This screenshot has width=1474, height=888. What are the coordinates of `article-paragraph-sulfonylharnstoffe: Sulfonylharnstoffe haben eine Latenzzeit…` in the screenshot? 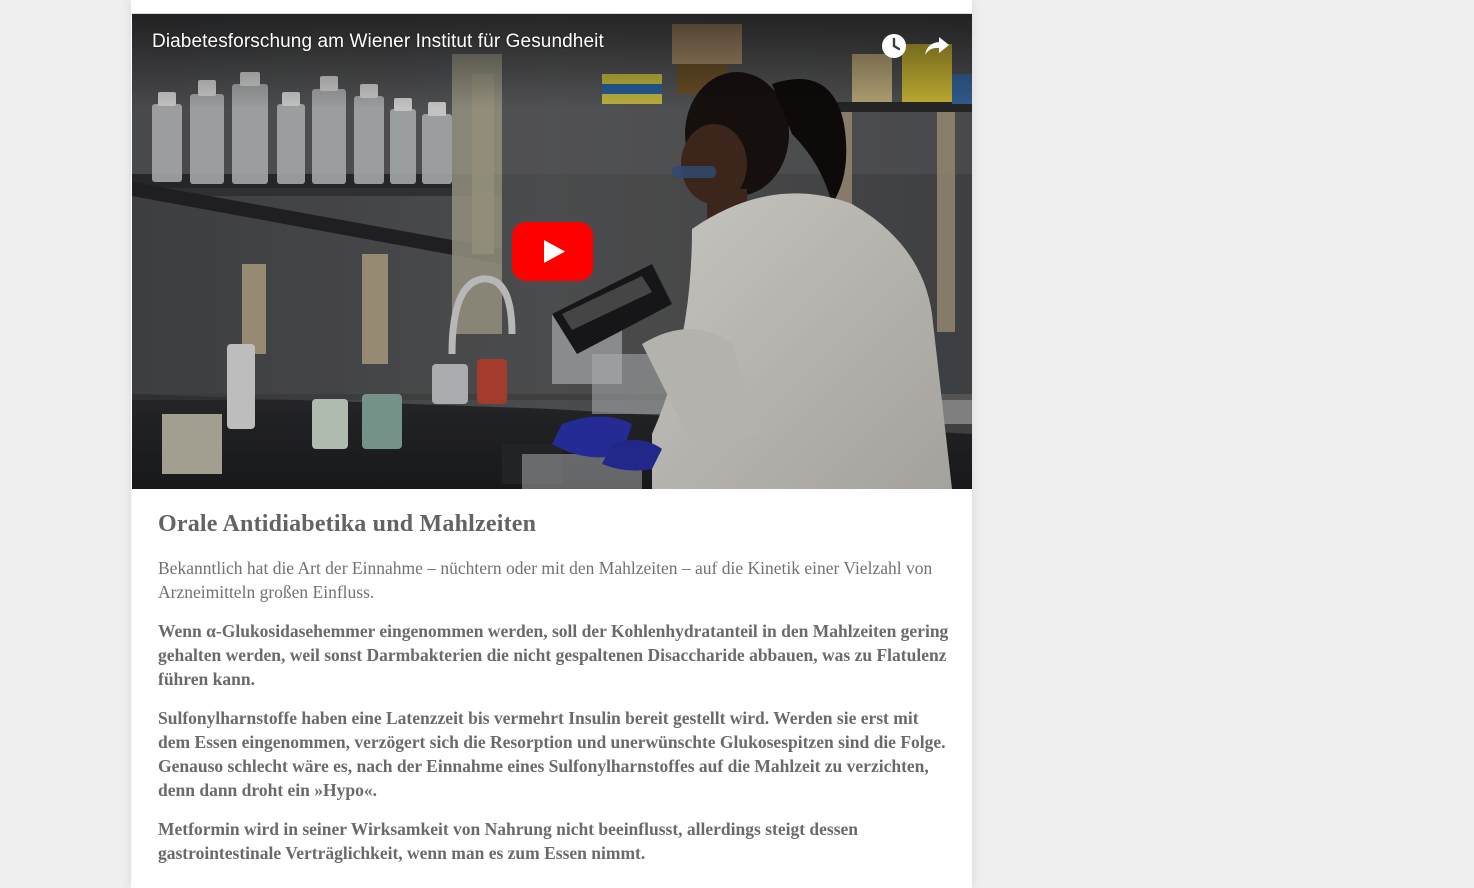 It's located at (552, 754).